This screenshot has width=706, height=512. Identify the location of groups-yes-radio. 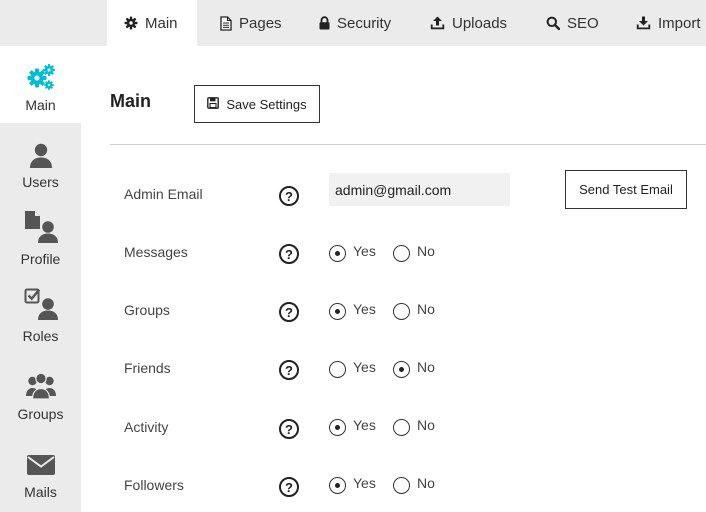
(337, 311).